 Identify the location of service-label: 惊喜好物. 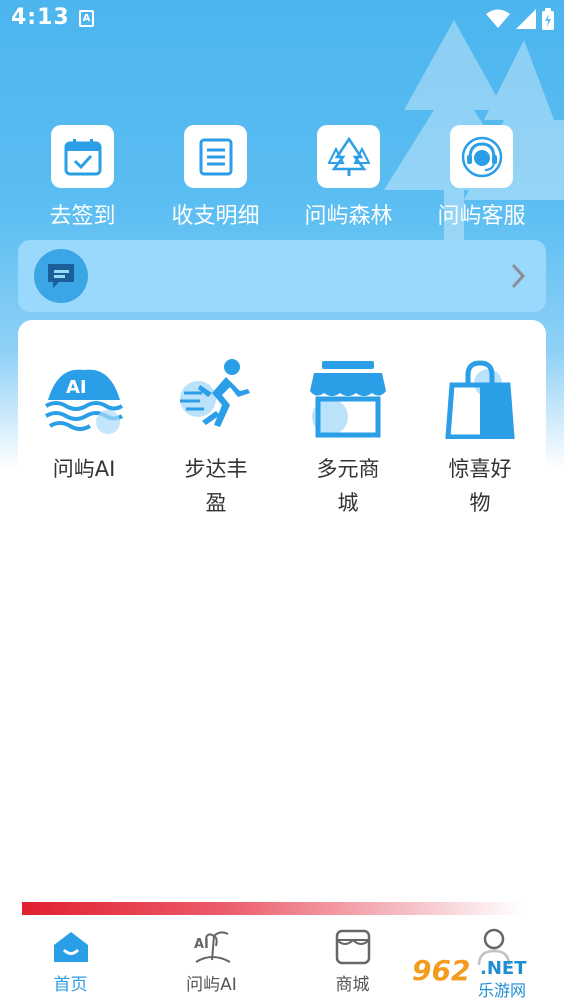
(480, 486).